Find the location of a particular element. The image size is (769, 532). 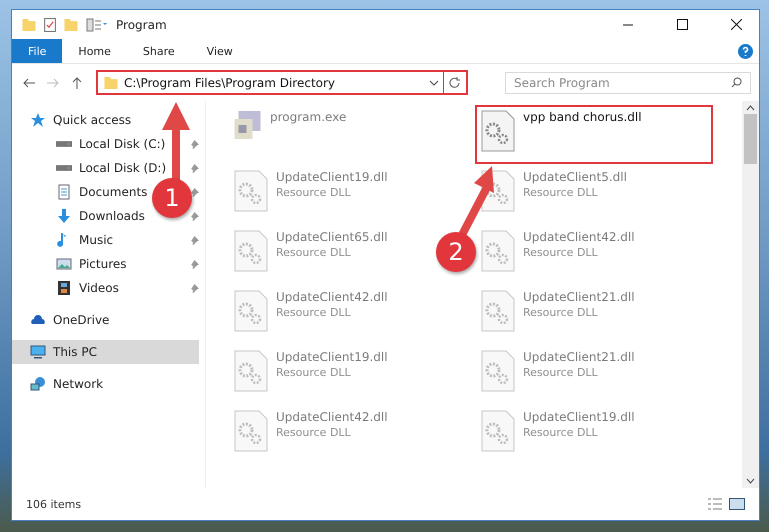

sidebar-item: Quick access is located at coordinates (75, 120).